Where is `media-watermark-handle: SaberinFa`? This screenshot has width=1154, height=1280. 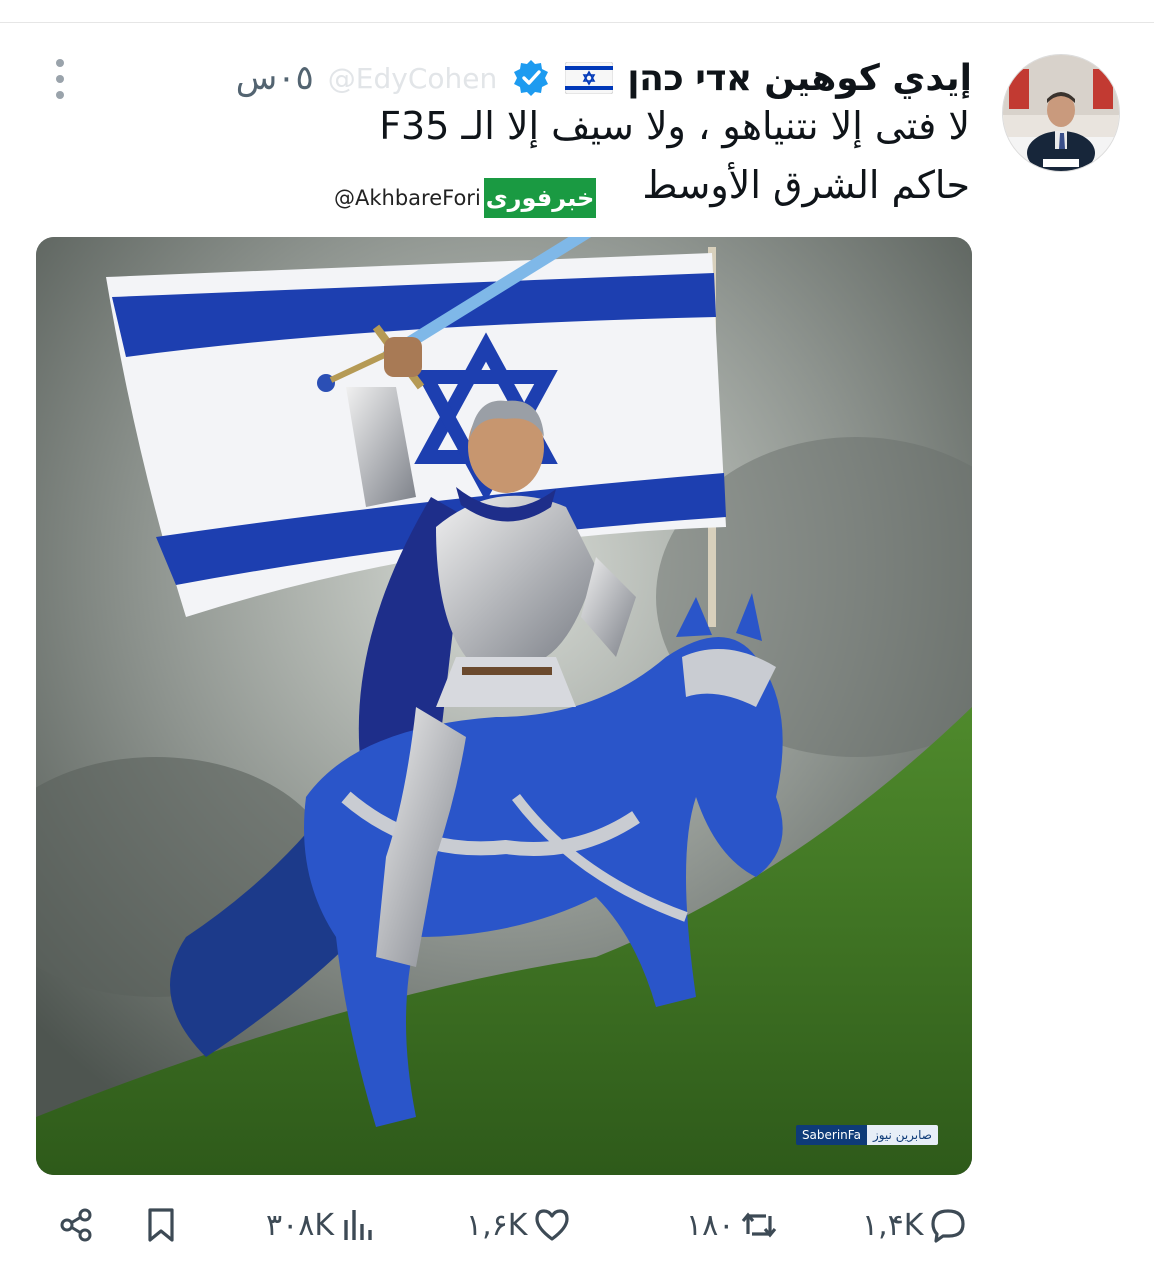 media-watermark-handle: SaberinFa is located at coordinates (831, 1135).